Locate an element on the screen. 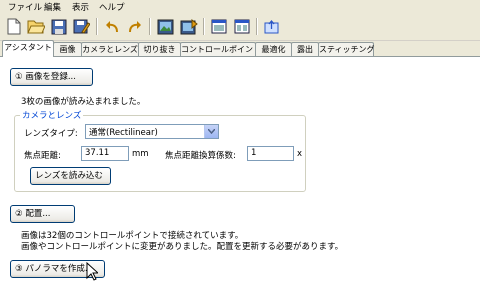 The height and width of the screenshot is (302, 480). lens-type-select: 通常(Rectilinear) is located at coordinates (152, 131).